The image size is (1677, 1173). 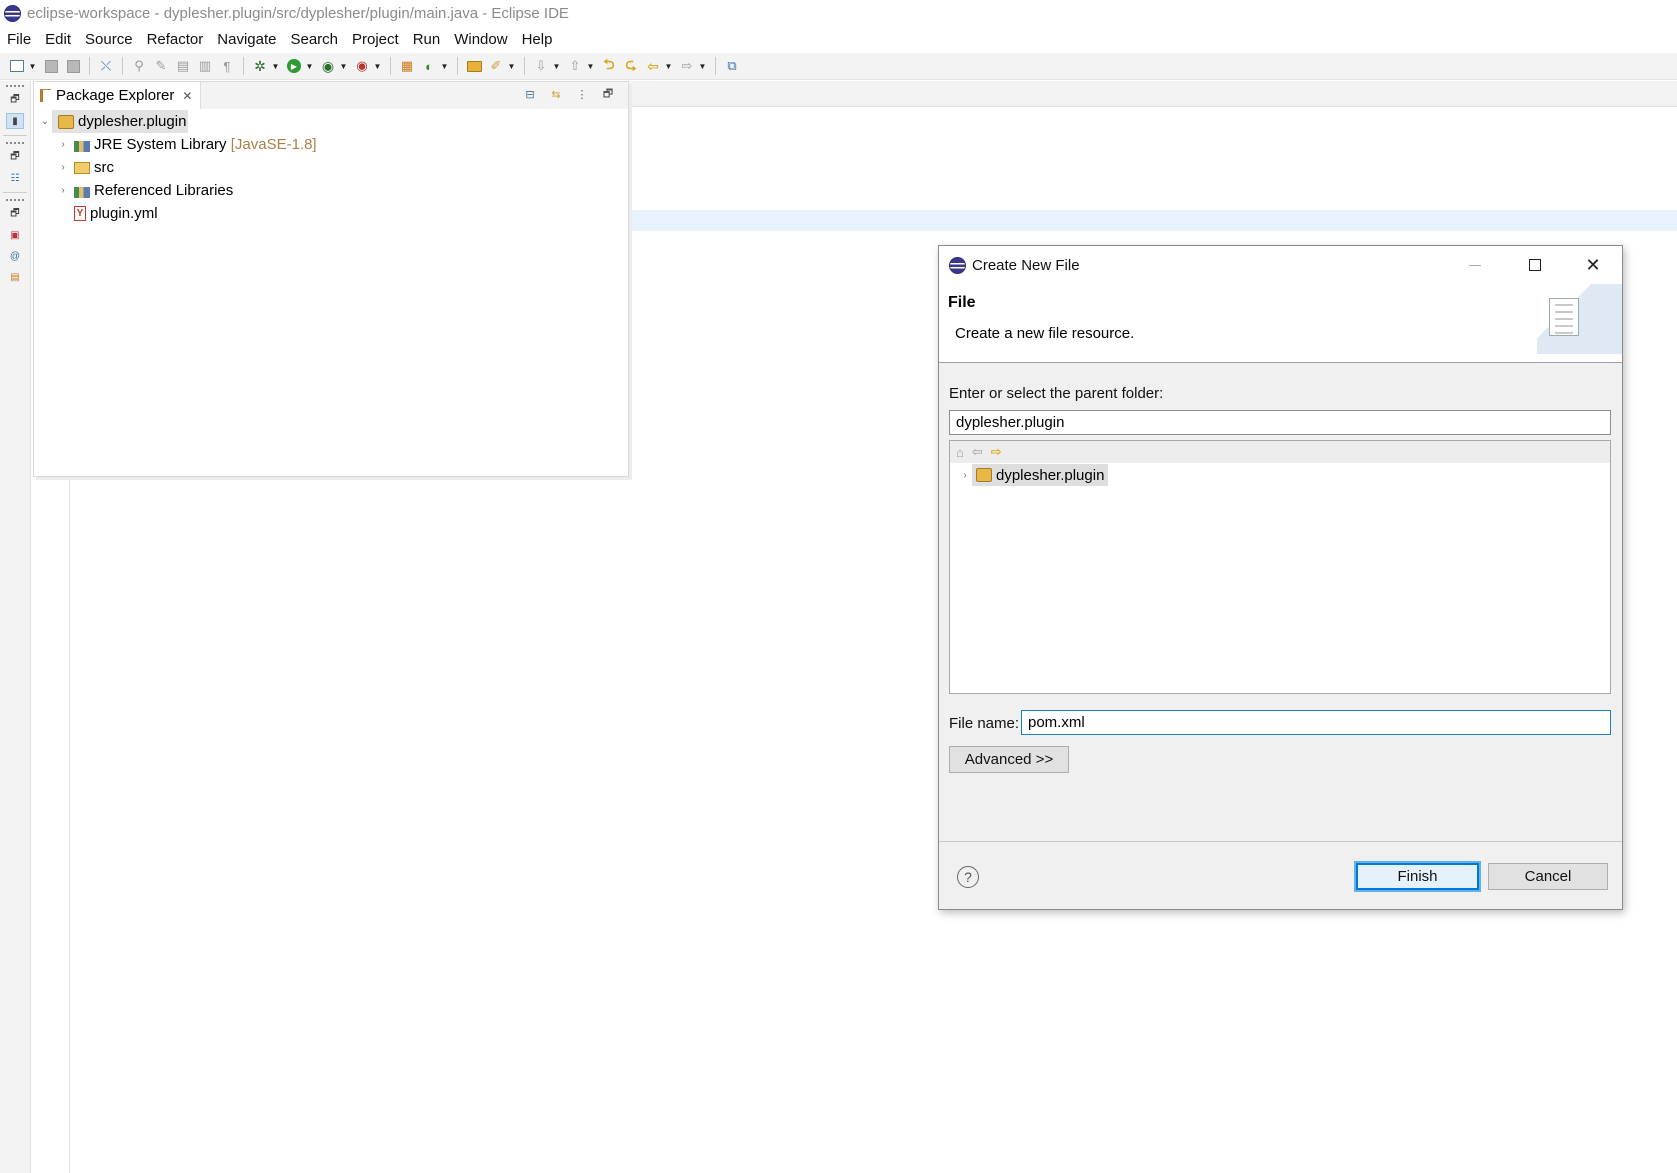 I want to click on toggle-word-wrap-icon: ▥, so click(x=205, y=66).